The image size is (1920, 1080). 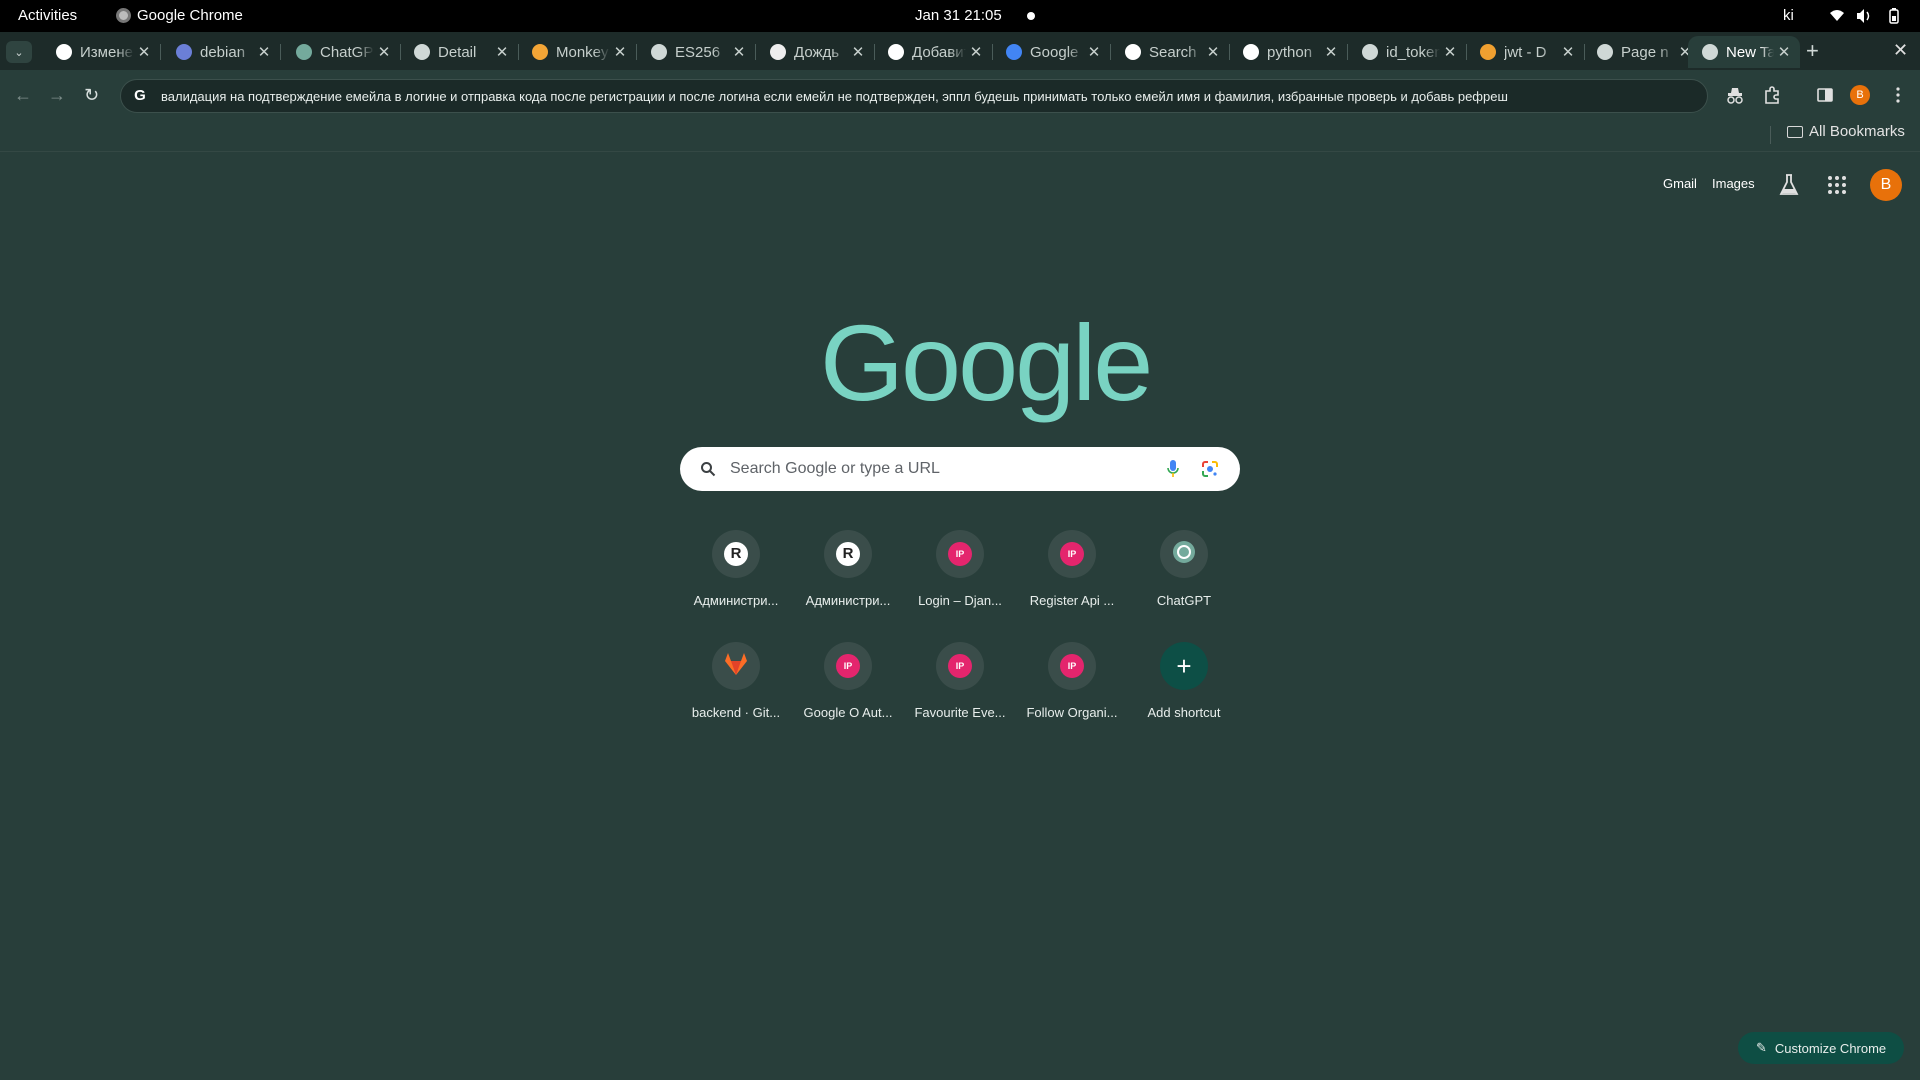 I want to click on shortcut-icon-circle: R, so click(x=736, y=554).